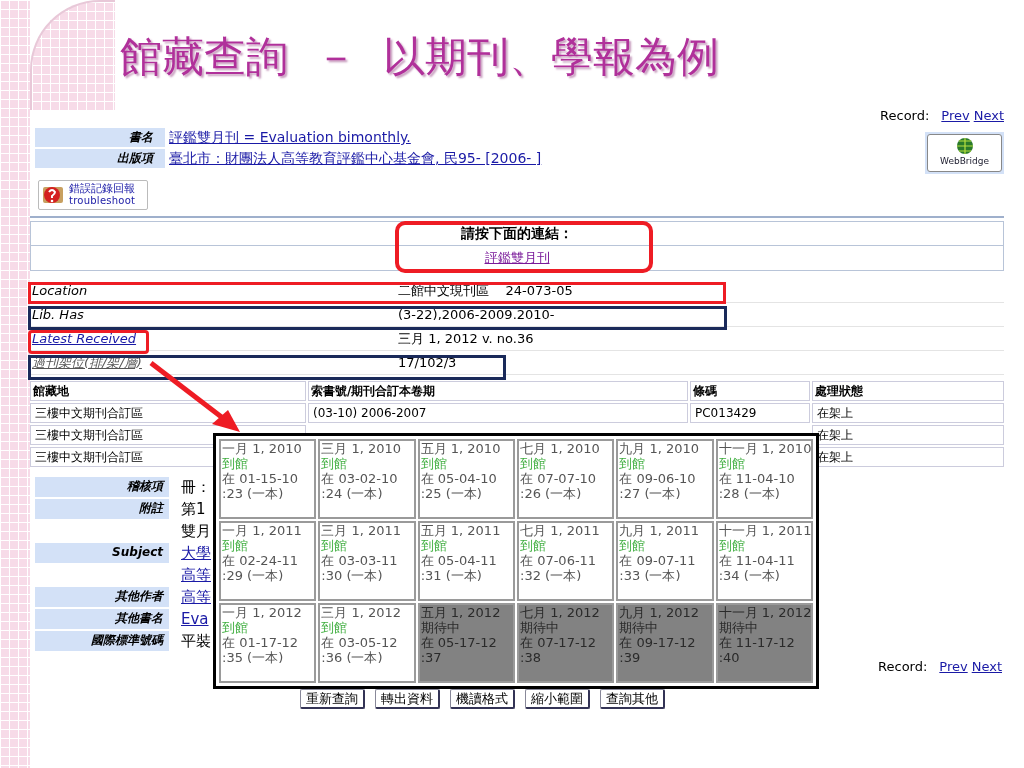 The width and height of the screenshot is (1024, 768). Describe the element at coordinates (485, 290) in the screenshot. I see `holdings-value: 二館中文現刊區 24-073-05` at that location.